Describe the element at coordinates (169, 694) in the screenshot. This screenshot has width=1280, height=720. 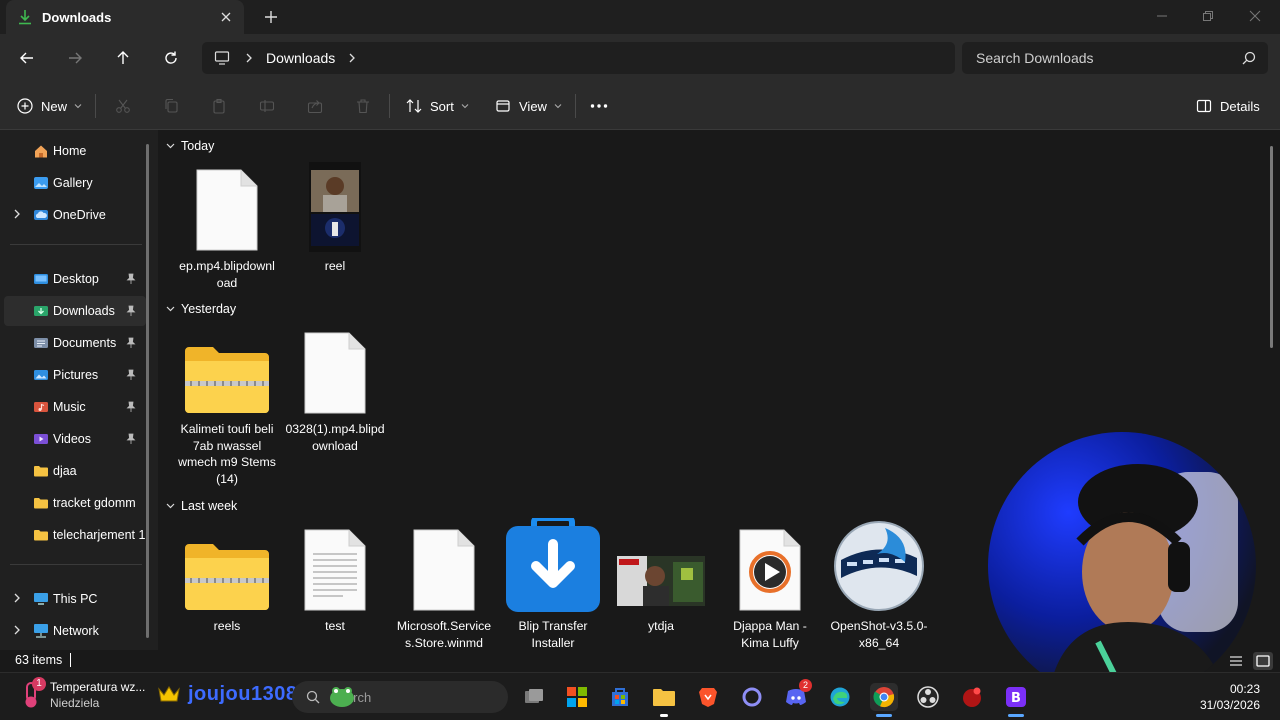
I see `crown-icon` at that location.